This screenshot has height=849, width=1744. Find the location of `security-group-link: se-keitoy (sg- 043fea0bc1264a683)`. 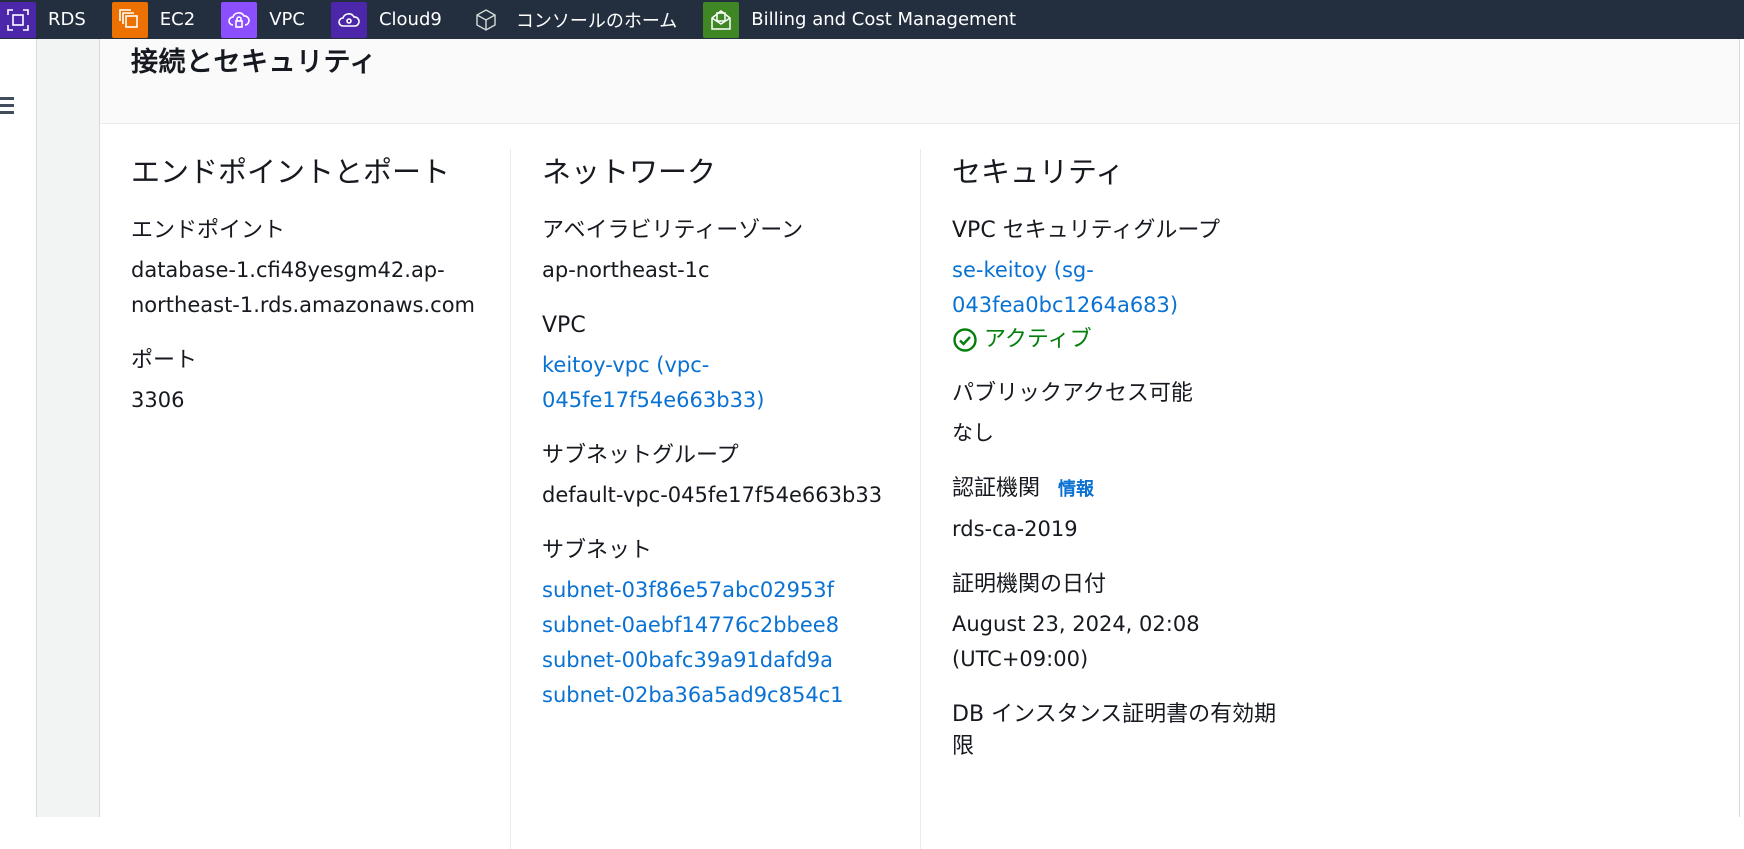

security-group-link: se-keitoy (sg- 043fea0bc1264a683) is located at coordinates (1142, 288).